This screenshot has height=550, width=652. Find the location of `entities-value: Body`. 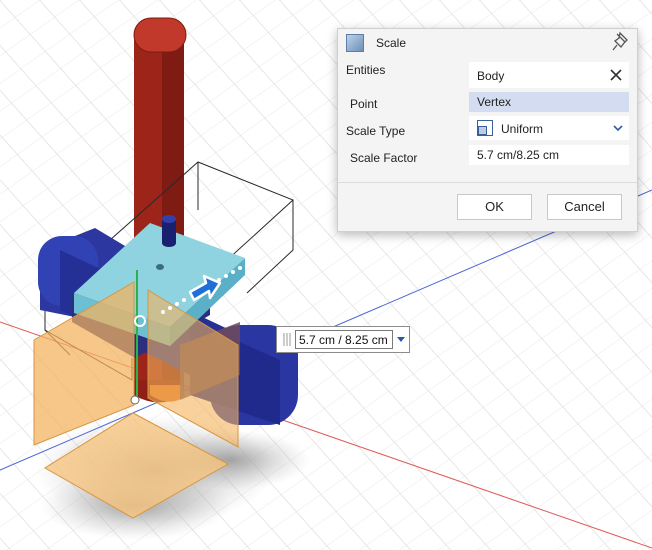

entities-value: Body is located at coordinates (491, 76).